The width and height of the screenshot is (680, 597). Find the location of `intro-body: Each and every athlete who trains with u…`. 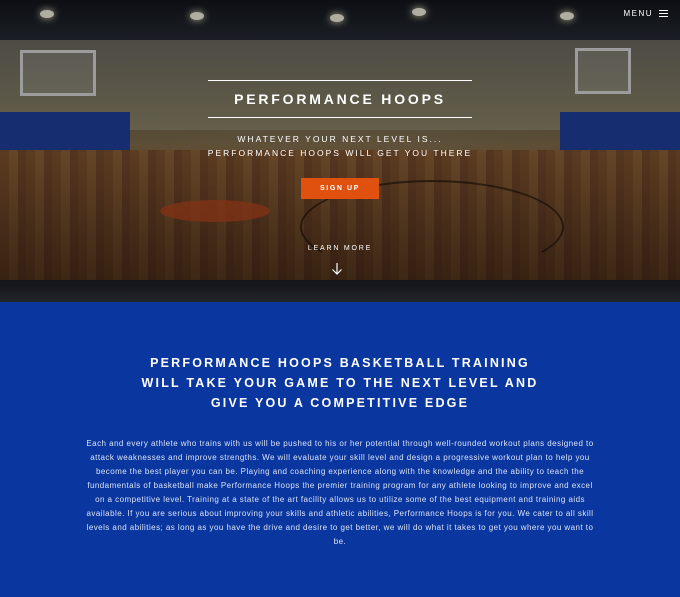

intro-body: Each and every athlete who trains with u… is located at coordinates (340, 492).